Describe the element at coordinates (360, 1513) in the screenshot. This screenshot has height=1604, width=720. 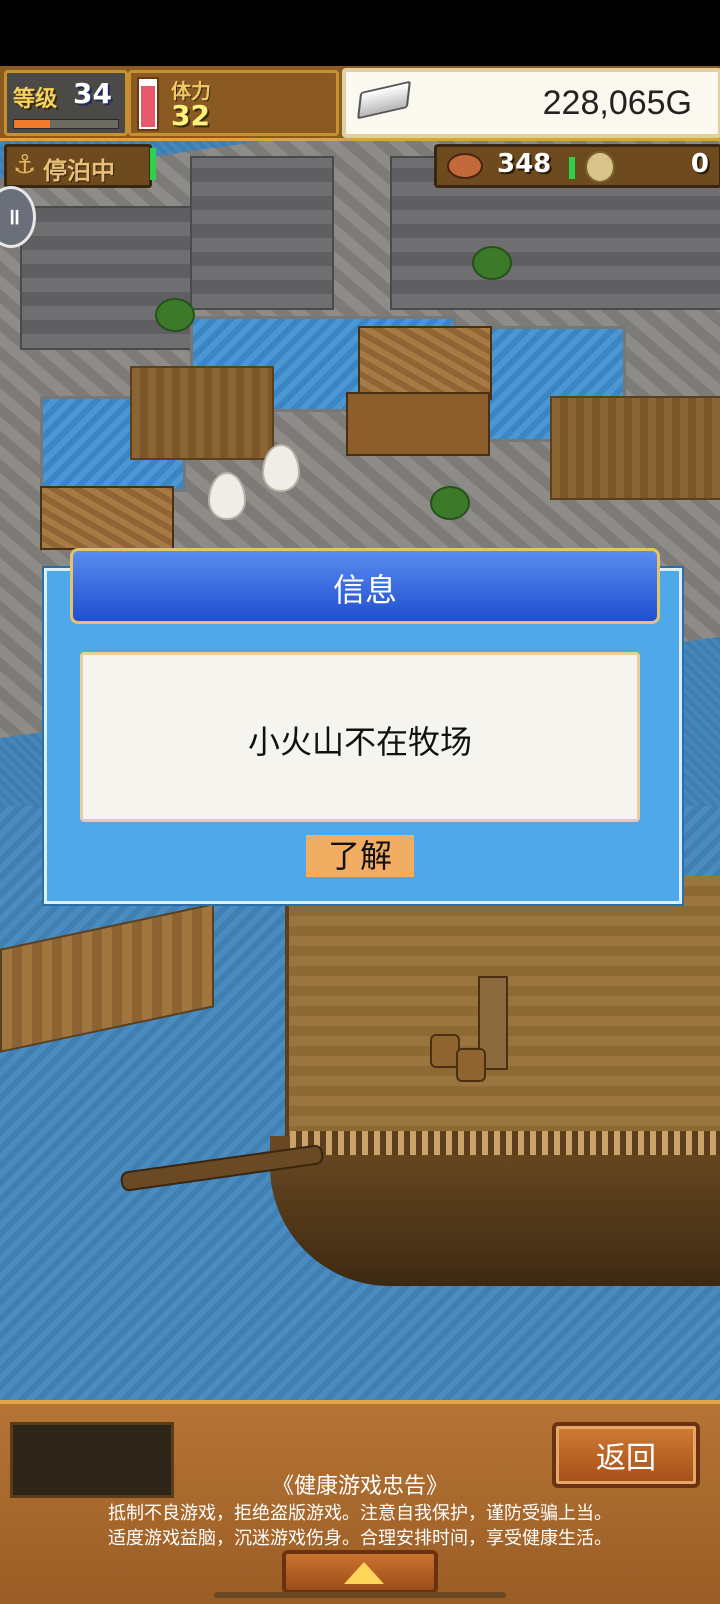
I see `health-notice-line: 抵制不良游戏，拒绝盗版游戏。注意自我保护，谨防受骗上当。` at that location.